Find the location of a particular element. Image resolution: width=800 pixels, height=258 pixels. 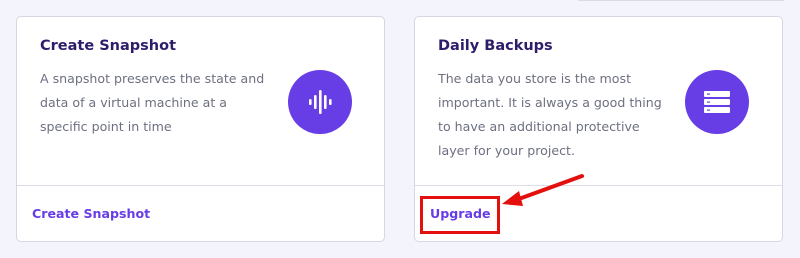

server-stack-icon is located at coordinates (717, 102).